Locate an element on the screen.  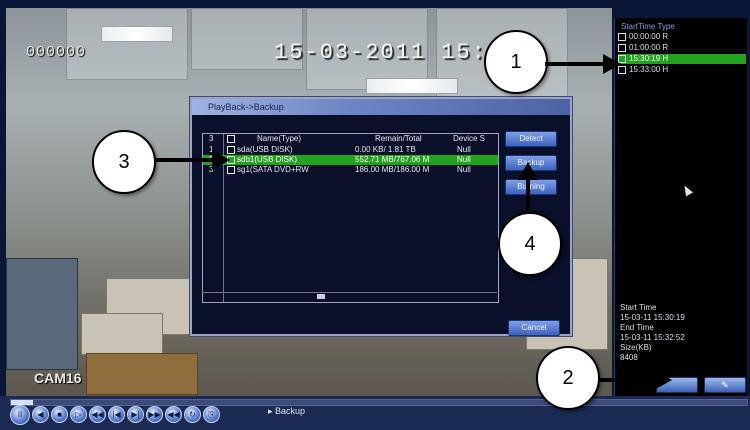
step-back-button: ◀◀ is located at coordinates (173, 414).